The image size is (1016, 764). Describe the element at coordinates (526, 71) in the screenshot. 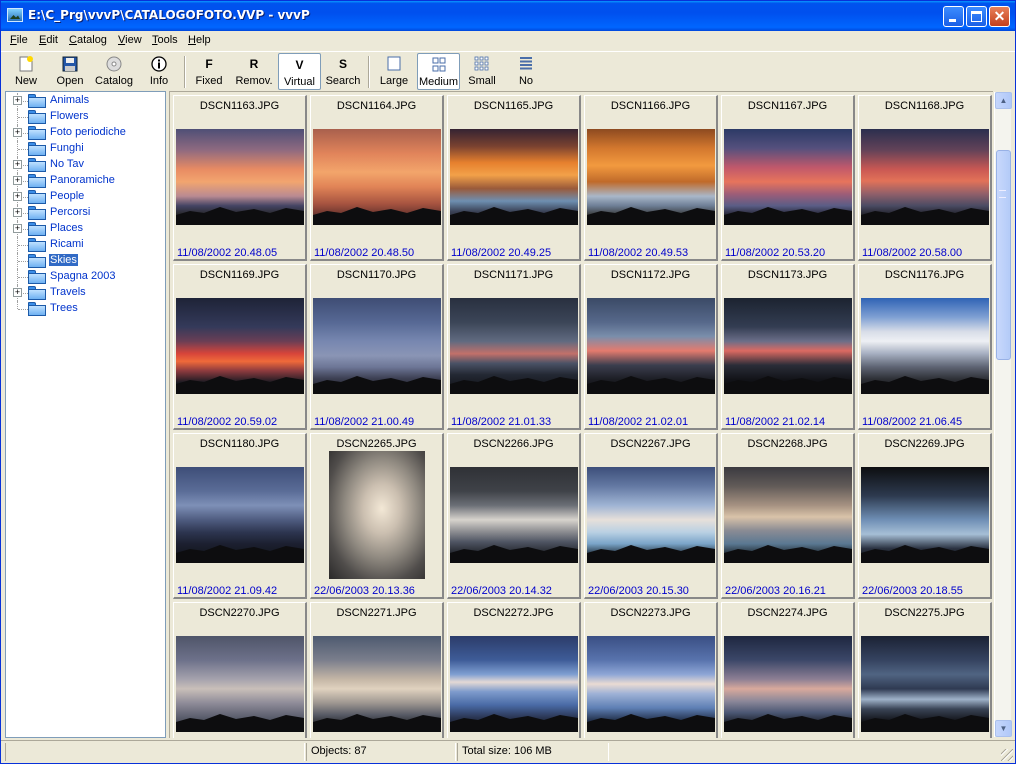

I see `no-thumbnails-button: No` at that location.